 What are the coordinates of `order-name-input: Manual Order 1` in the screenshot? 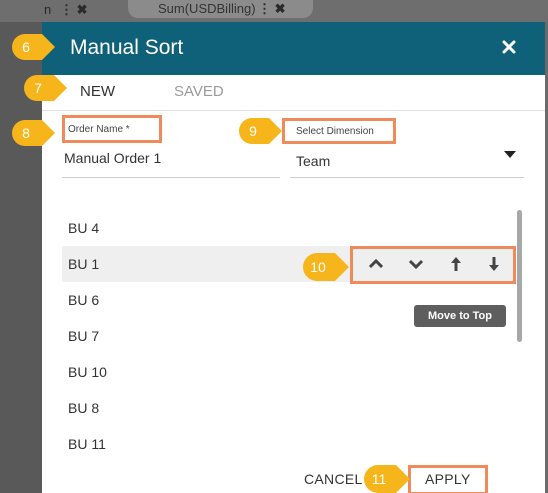 It's located at (112, 158).